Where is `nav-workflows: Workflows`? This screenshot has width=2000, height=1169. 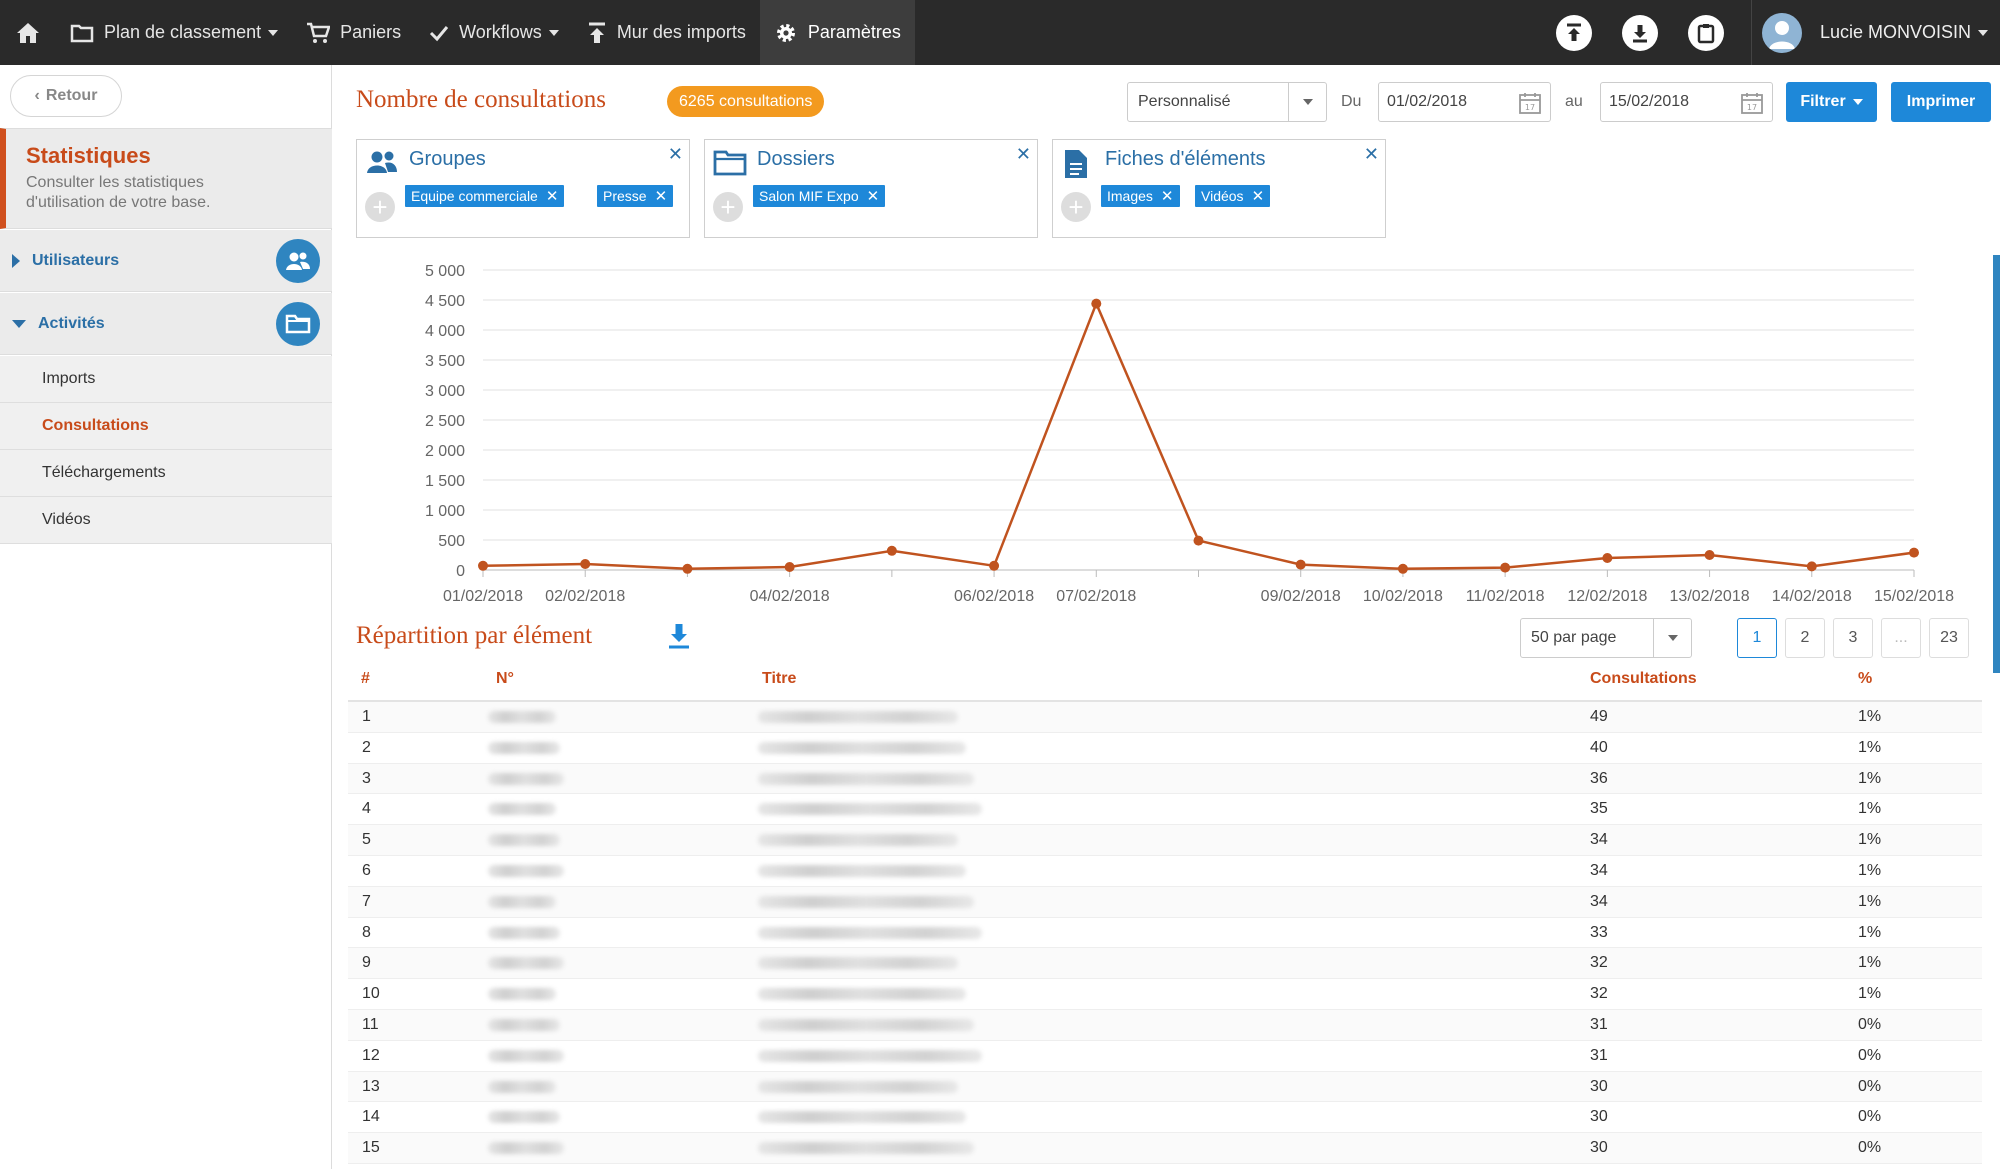
nav-workflows: Workflows is located at coordinates (494, 32).